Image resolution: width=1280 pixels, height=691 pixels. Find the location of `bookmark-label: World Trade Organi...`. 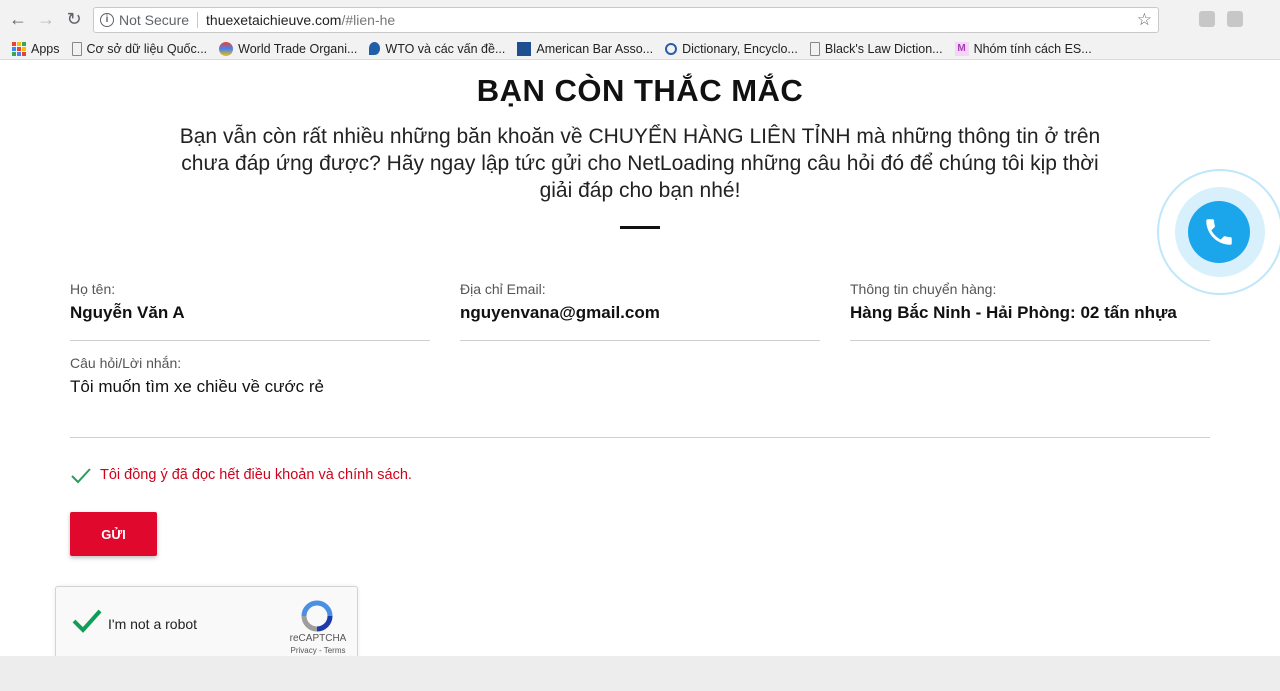

bookmark-label: World Trade Organi... is located at coordinates (298, 48).